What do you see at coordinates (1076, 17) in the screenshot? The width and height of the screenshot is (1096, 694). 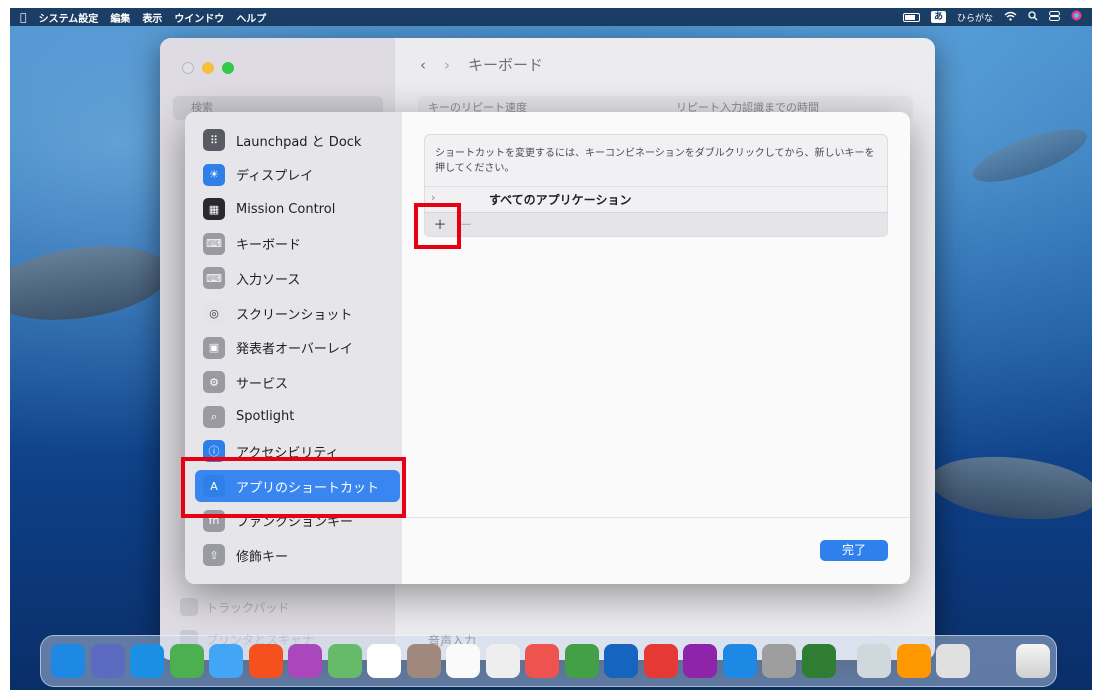 I see `siri-icon` at bounding box center [1076, 17].